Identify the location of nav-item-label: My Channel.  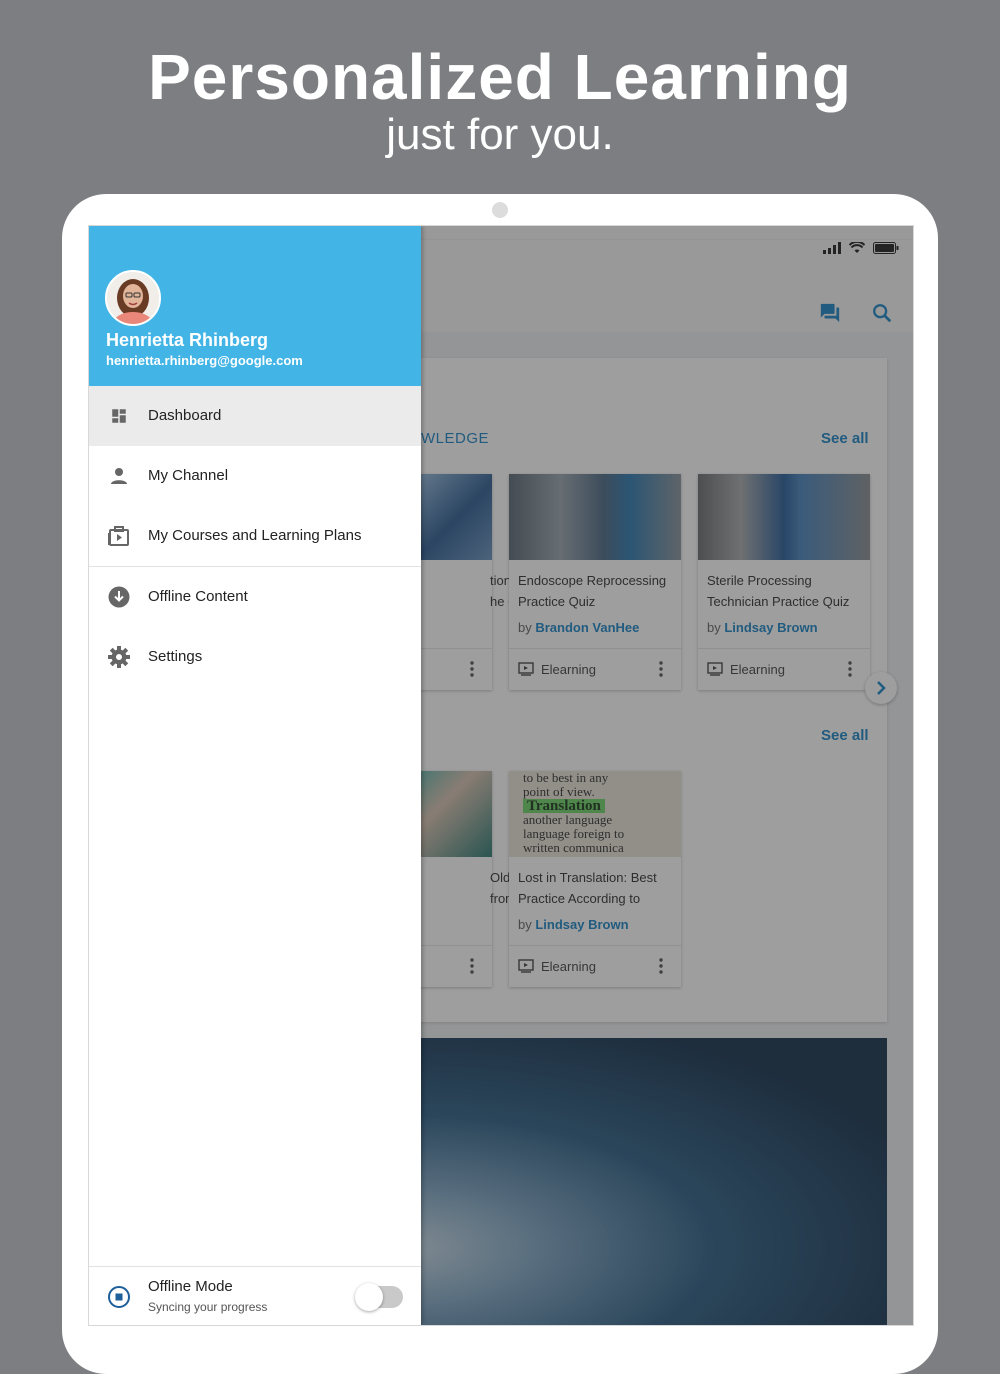
(188, 475).